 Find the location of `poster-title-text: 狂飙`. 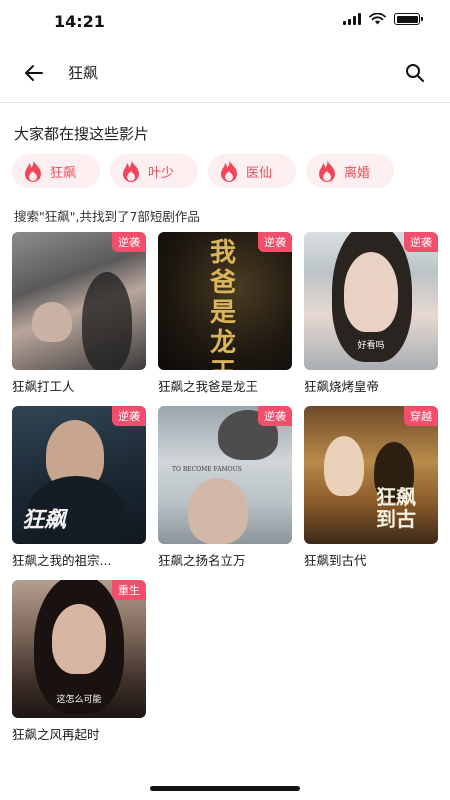

poster-title-text: 狂飙 is located at coordinates (44, 520).